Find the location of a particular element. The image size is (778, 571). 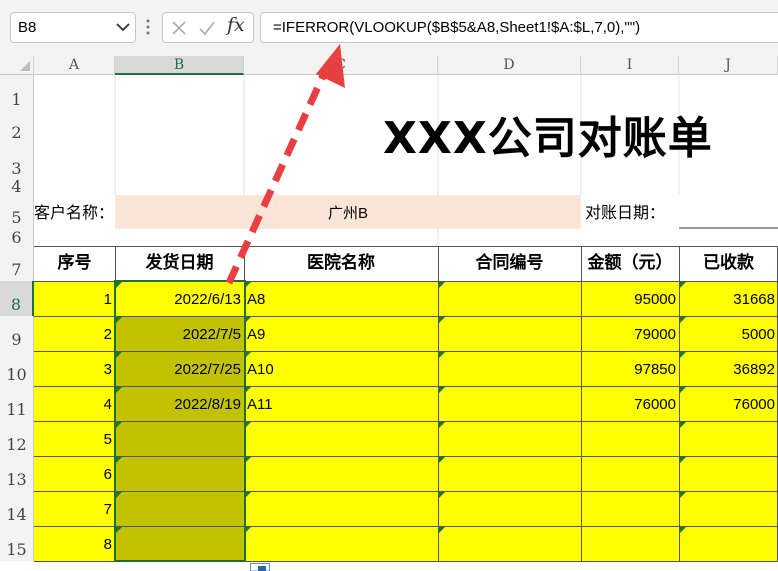

column-header-a: A is located at coordinates (74, 65).